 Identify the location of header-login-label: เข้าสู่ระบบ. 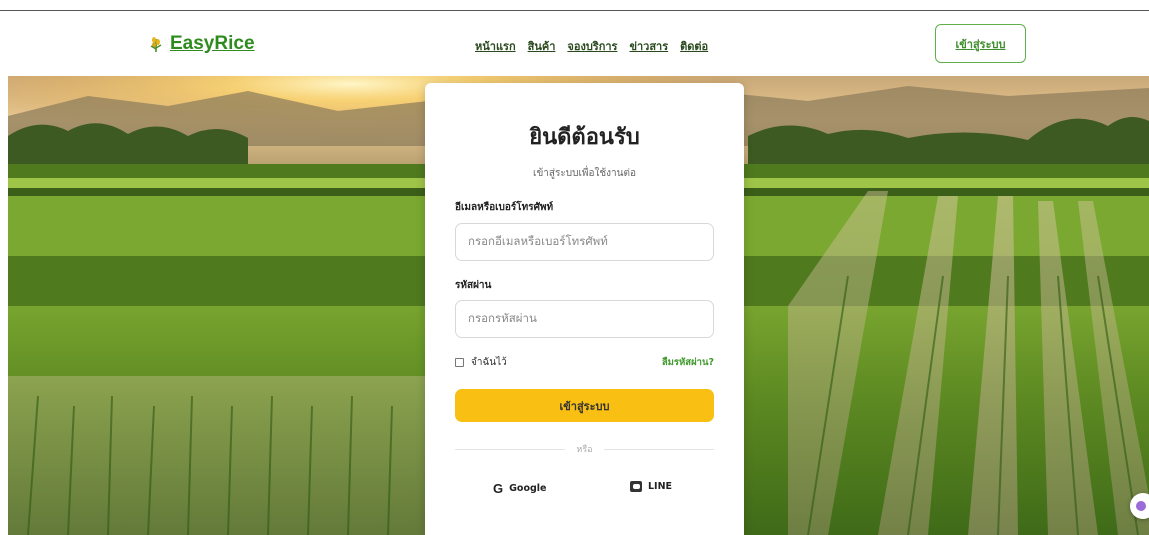
(980, 44).